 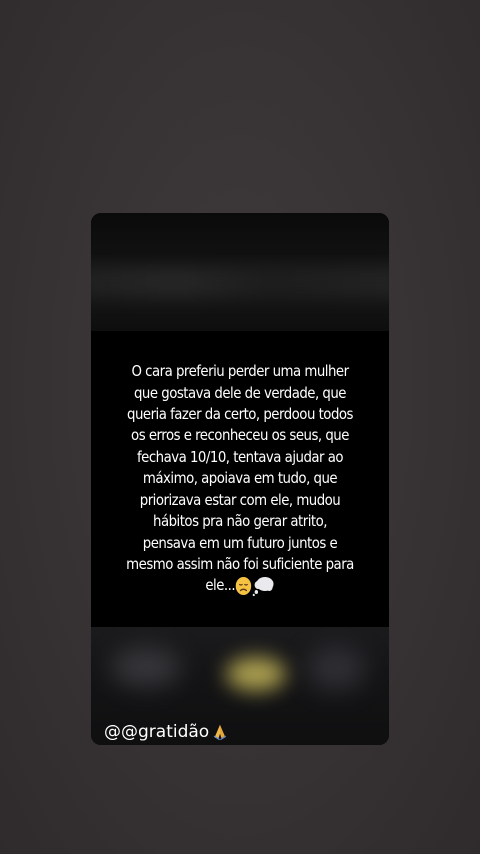 I want to click on disappointed-face-icon, so click(x=243, y=585).